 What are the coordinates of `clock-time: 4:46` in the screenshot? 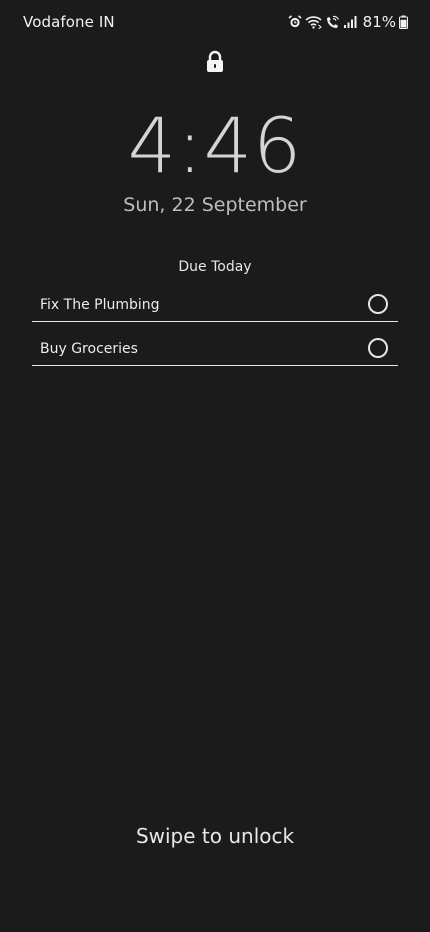 It's located at (215, 145).